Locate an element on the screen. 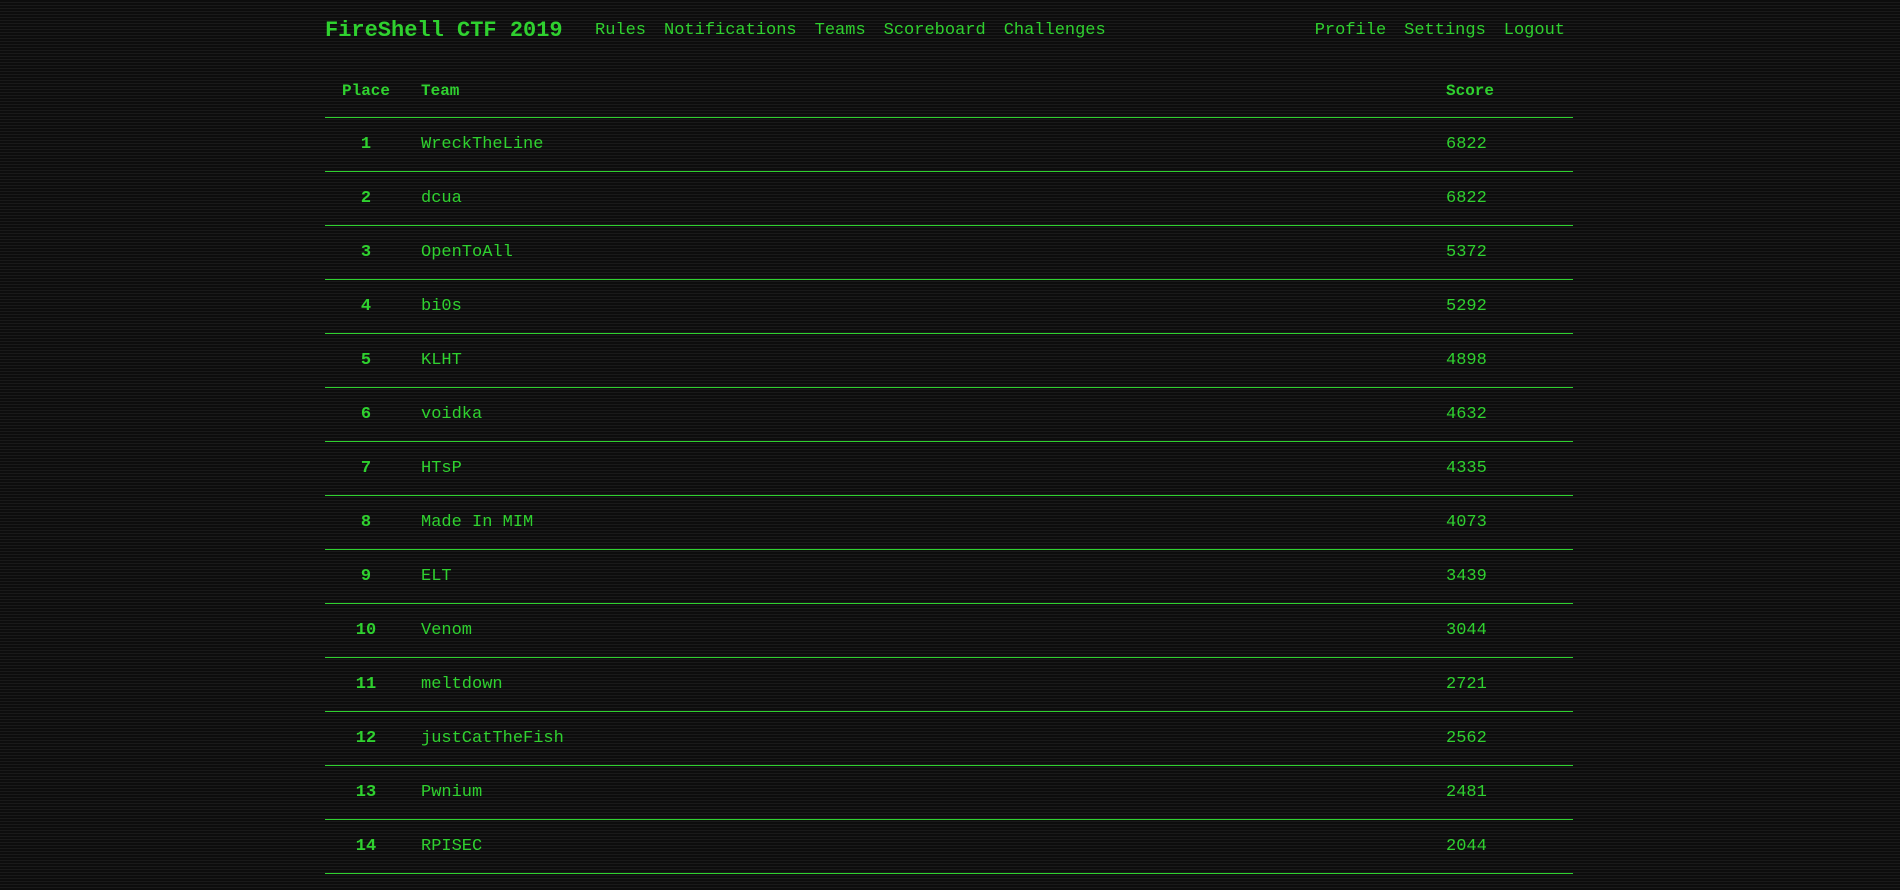  place-cell: 9 is located at coordinates (366, 576).